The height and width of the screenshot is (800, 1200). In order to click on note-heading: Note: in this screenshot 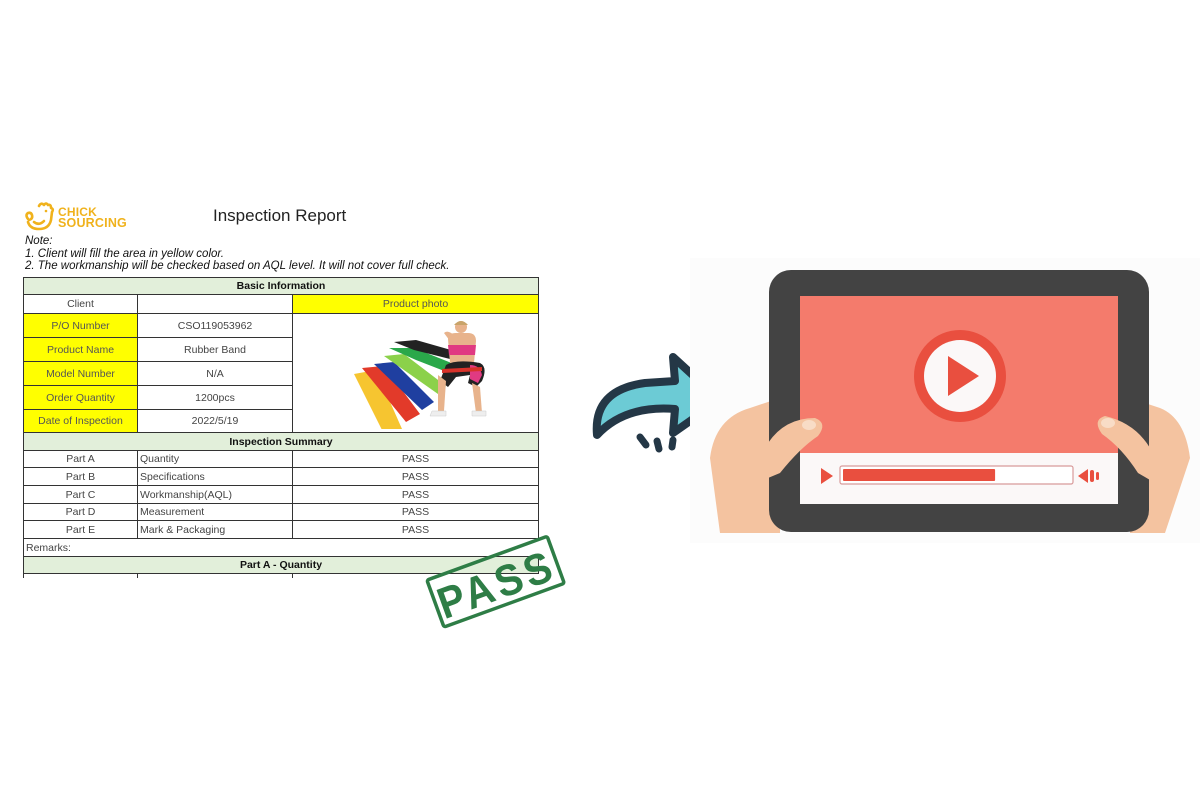, I will do `click(39, 241)`.